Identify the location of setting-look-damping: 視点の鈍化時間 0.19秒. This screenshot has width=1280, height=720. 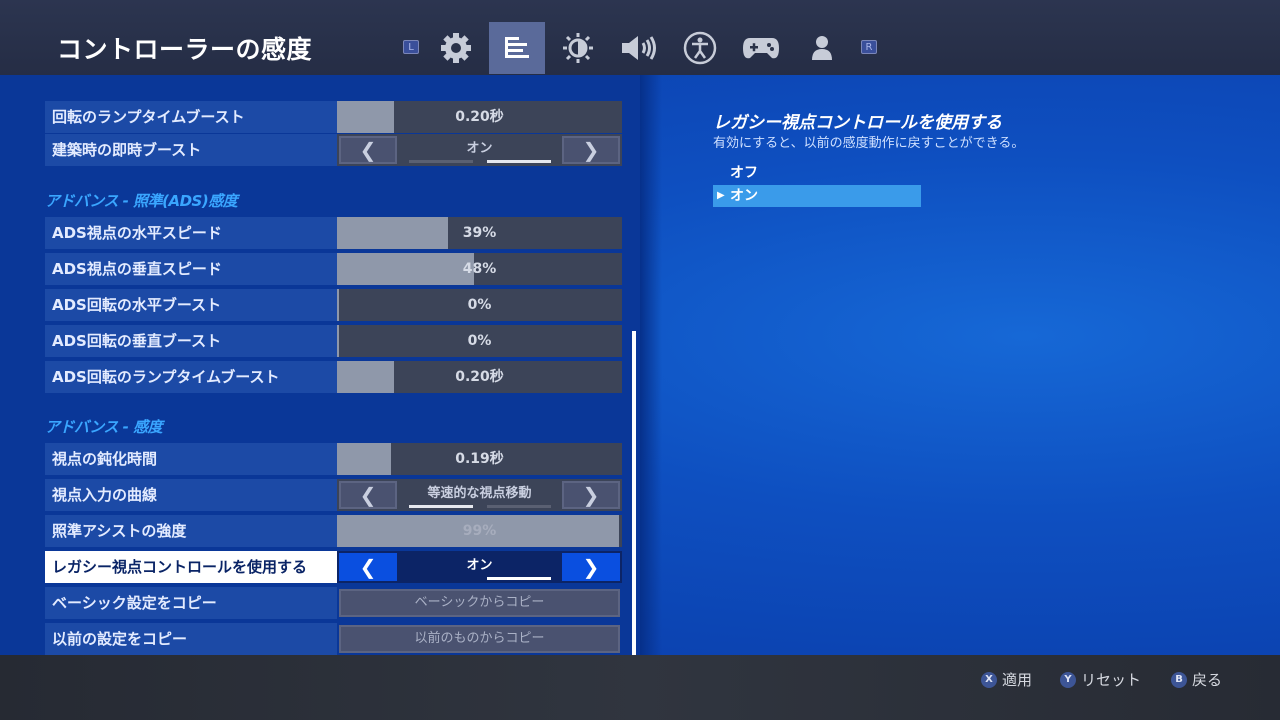
(333, 459).